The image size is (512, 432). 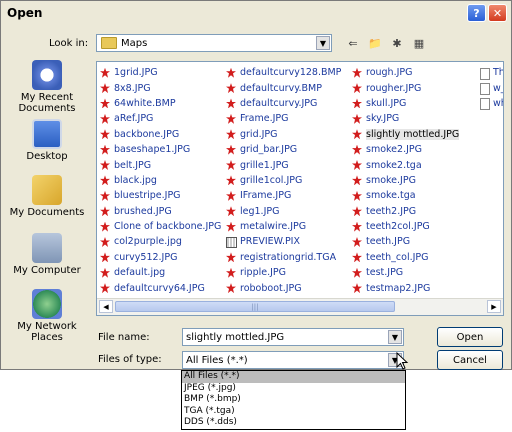 I want to click on file-item: grille1.JPG, so click(x=283, y=164).